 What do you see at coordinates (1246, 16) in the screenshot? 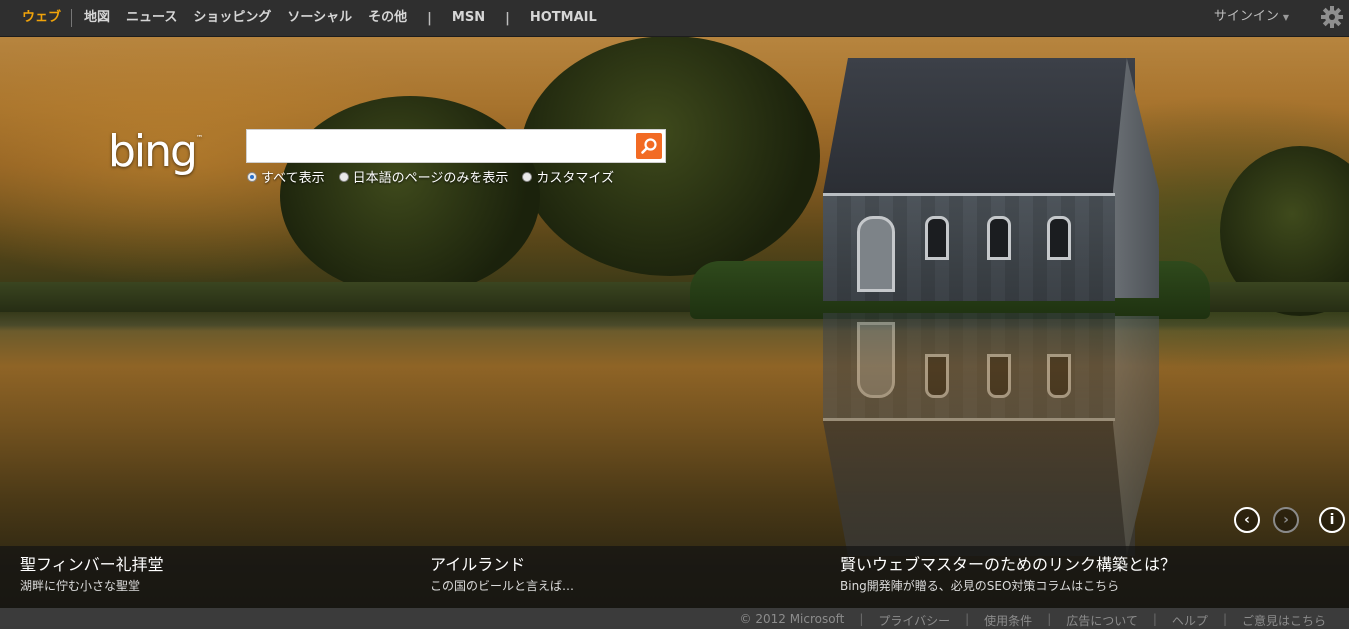
I see `signin-label: サインイン` at bounding box center [1246, 16].